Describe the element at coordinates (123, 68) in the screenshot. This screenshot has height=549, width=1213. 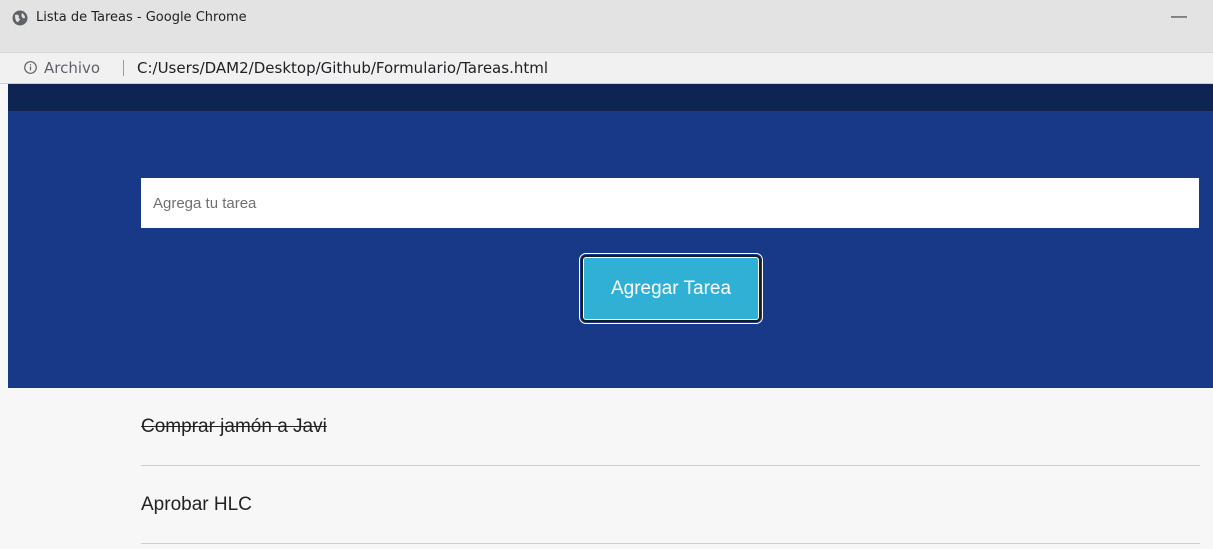
I see `address-separator` at that location.